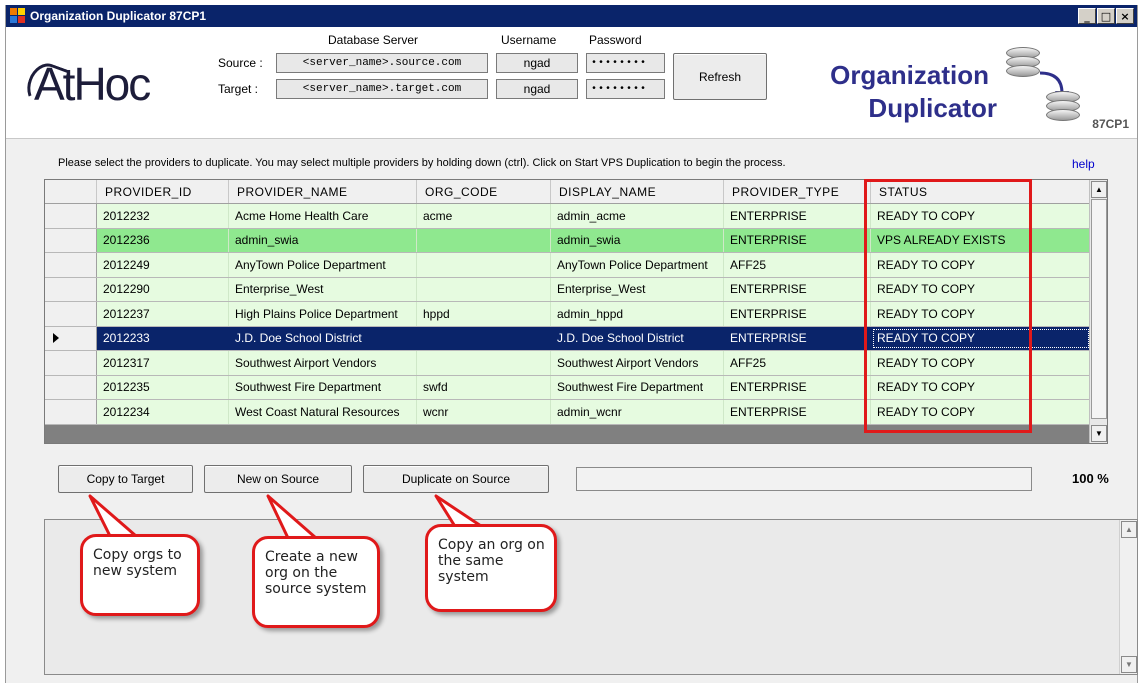 Image resolution: width=1141 pixels, height=683 pixels. Describe the element at coordinates (323, 191) in the screenshot. I see `col-provider-name: PROVIDER_NAME` at that location.